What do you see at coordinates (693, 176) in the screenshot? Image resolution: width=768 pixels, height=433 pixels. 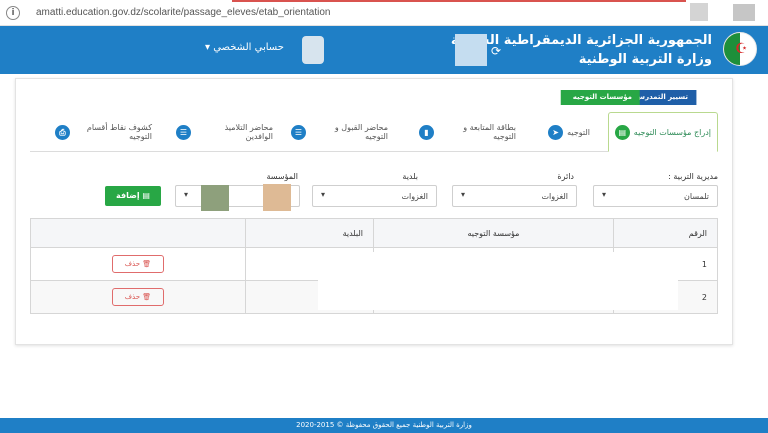 I see `directorate-label: مديرية التربية :` at bounding box center [693, 176].